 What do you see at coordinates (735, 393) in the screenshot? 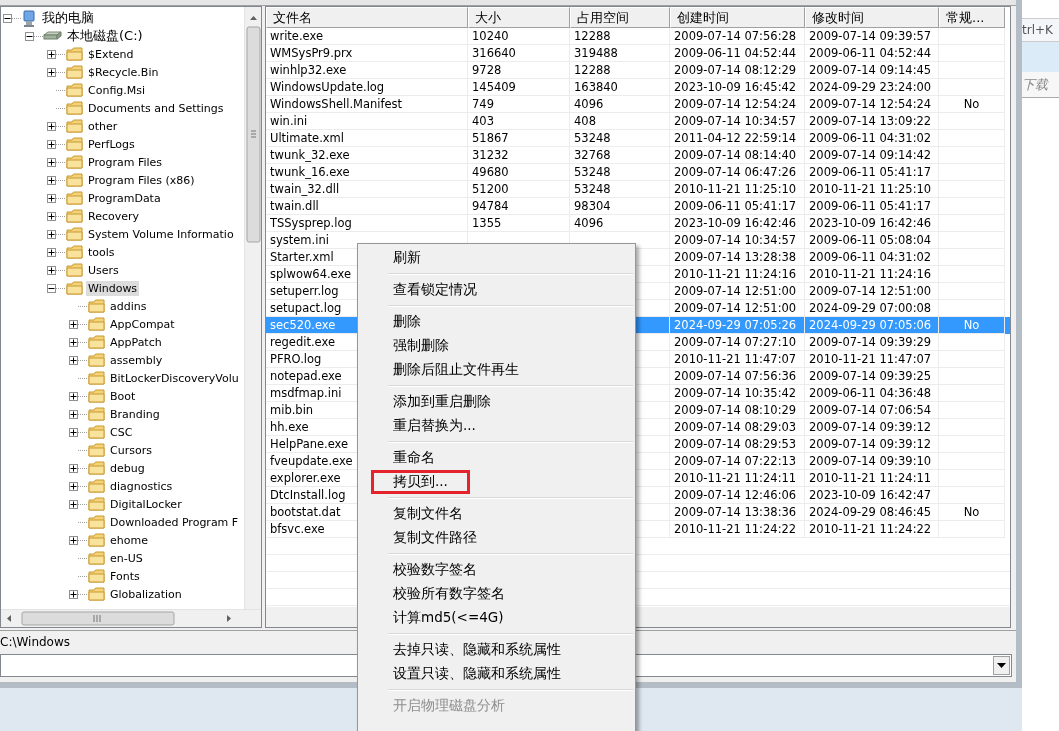
I see `table-cell: 2009-07-14 10:35:42` at bounding box center [735, 393].